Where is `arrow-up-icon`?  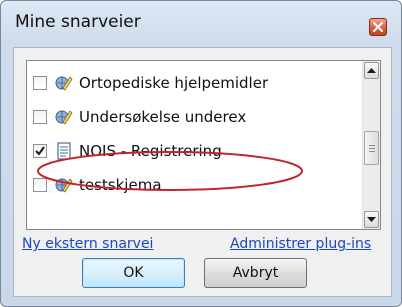 arrow-up-icon is located at coordinates (371, 70).